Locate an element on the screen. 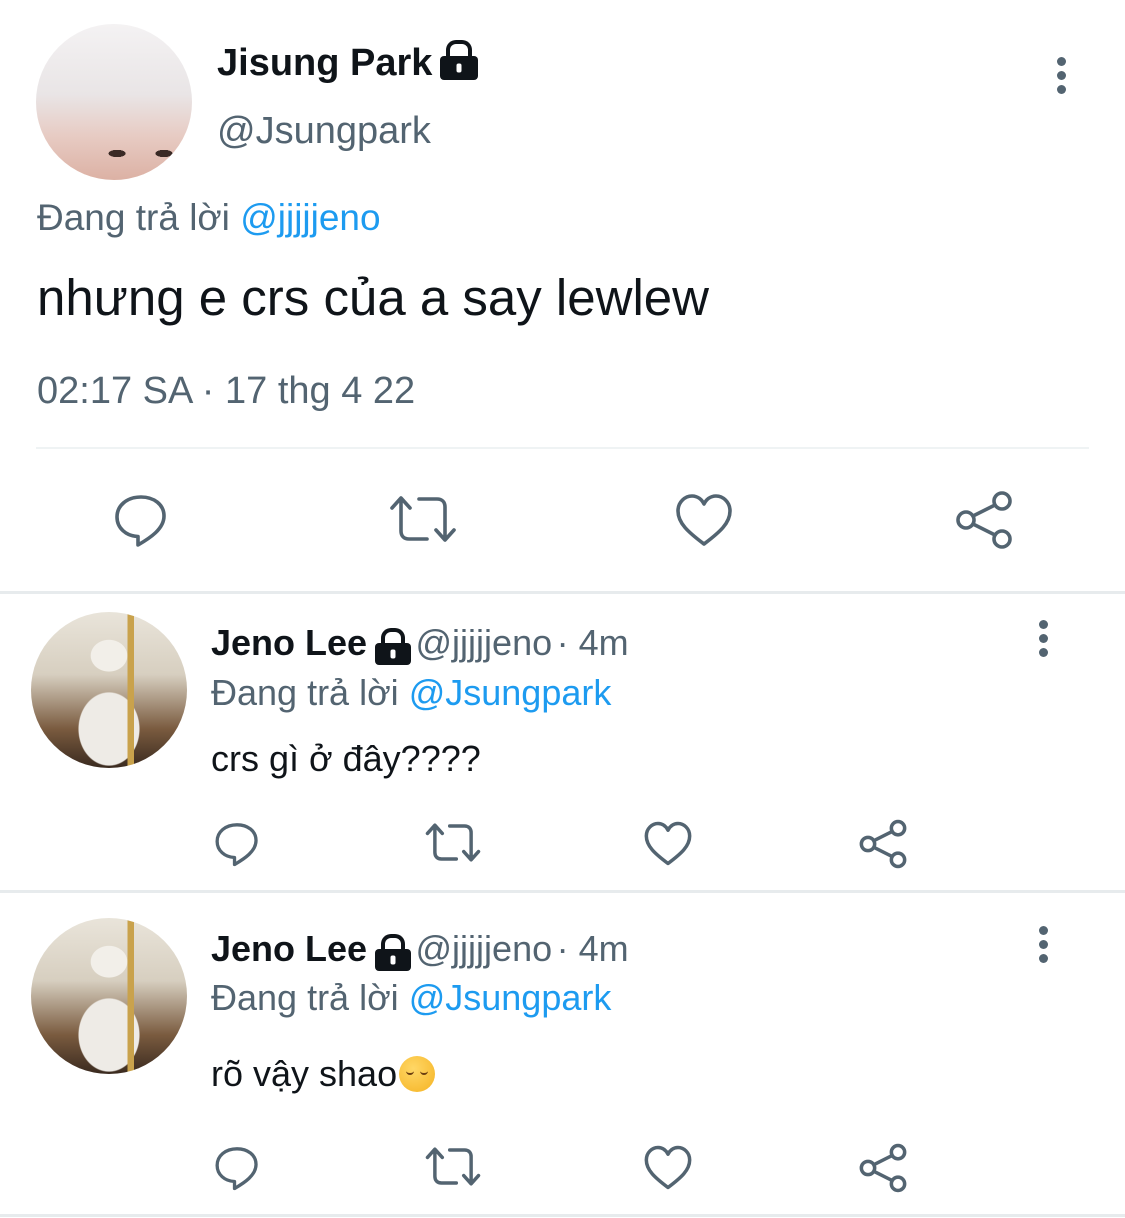 This screenshot has width=1125, height=1218. tweet-text: nhưng e crs của a say lewlew is located at coordinates (373, 297).